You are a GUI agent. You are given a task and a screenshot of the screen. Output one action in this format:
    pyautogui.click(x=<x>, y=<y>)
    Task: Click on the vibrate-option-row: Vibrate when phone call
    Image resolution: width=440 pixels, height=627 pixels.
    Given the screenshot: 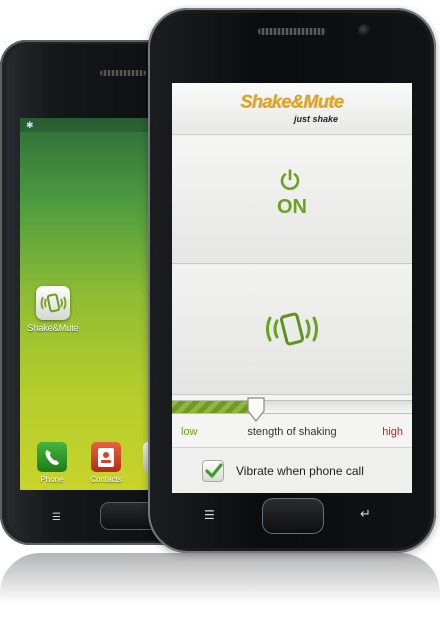 What is the action you would take?
    pyautogui.click(x=292, y=471)
    